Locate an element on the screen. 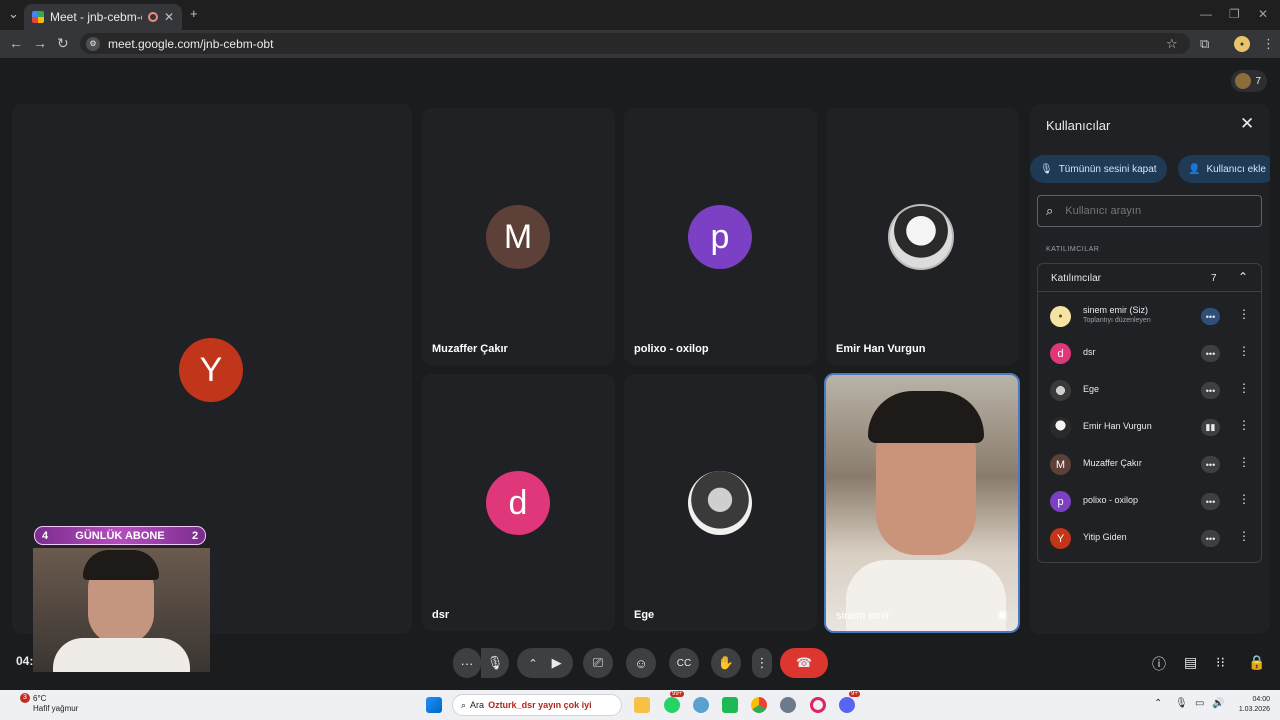 Image resolution: width=1280 pixels, height=720 pixels. discord-icon is located at coordinates (847, 705).